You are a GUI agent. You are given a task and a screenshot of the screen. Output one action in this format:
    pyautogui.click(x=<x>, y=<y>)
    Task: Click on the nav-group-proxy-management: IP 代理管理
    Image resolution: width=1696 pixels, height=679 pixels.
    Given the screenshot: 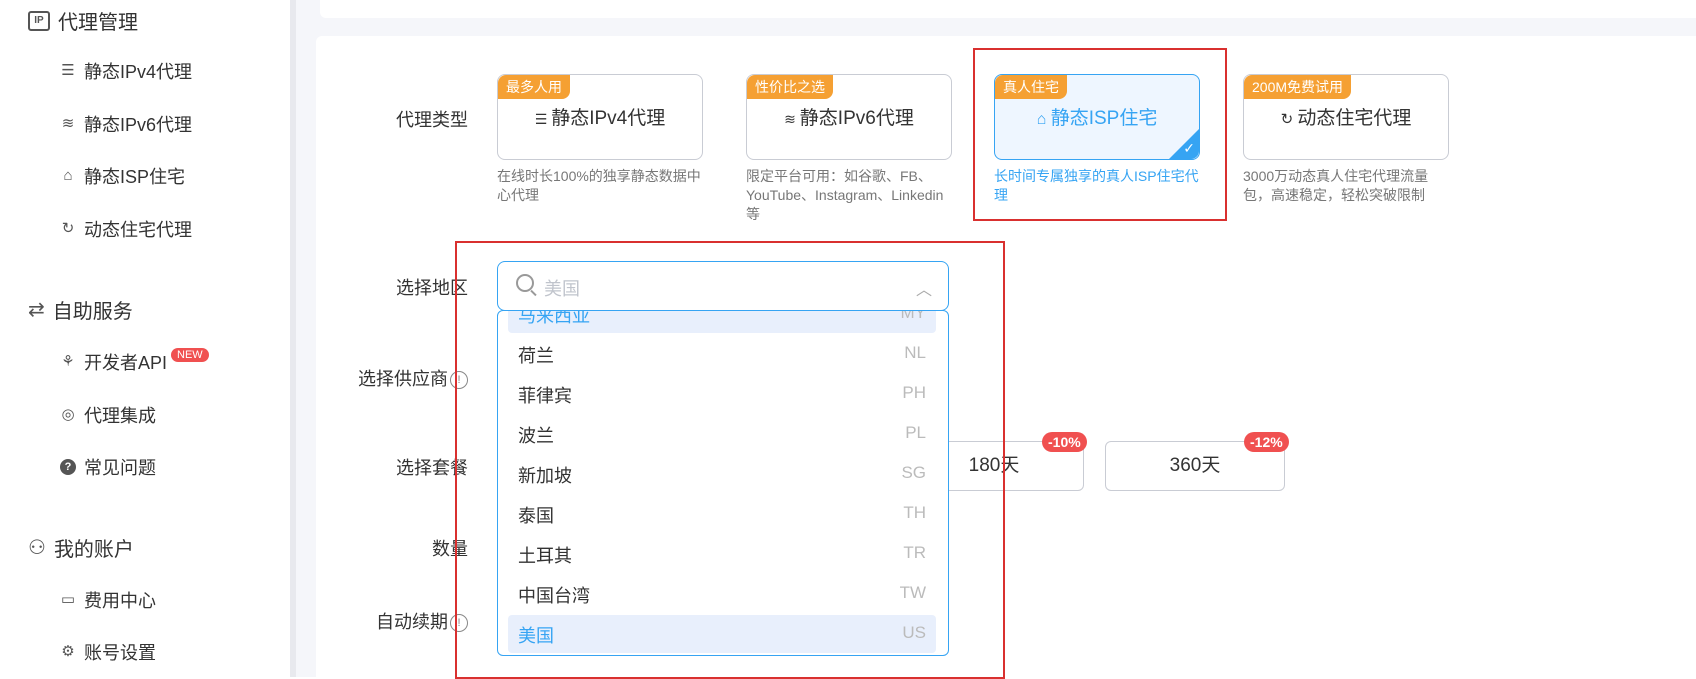 What is the action you would take?
    pyautogui.click(x=83, y=20)
    